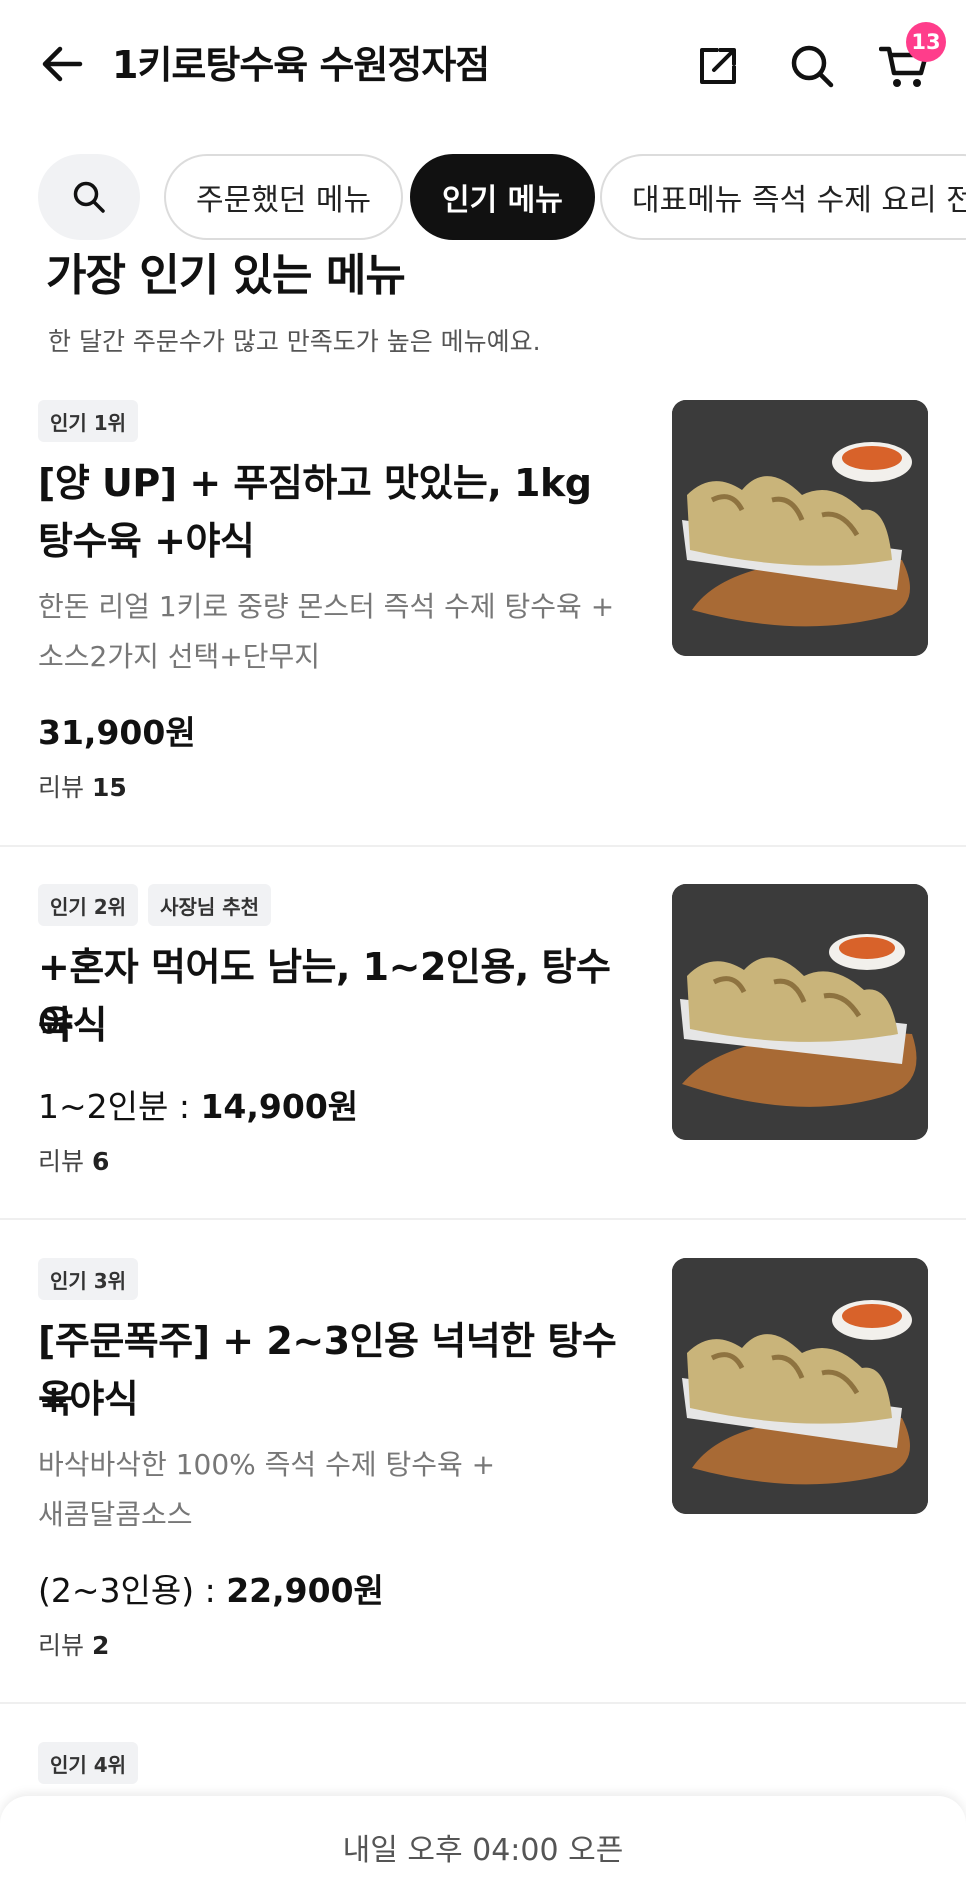 The height and width of the screenshot is (1897, 966). I want to click on share-icon, so click(718, 66).